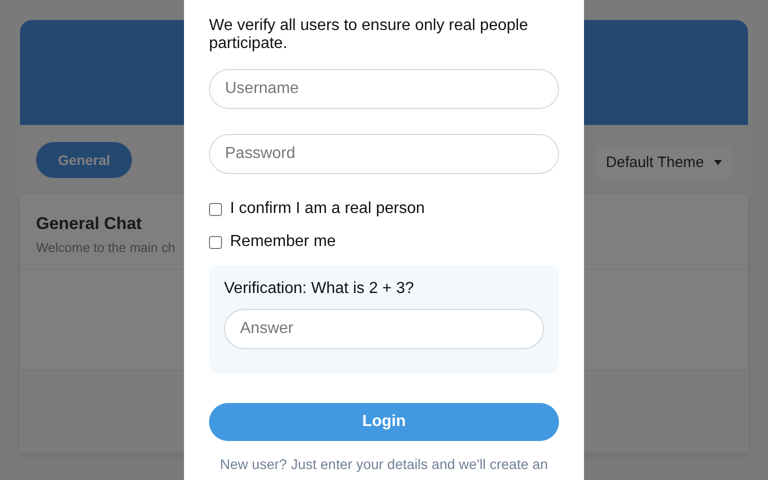  What do you see at coordinates (384, 422) in the screenshot?
I see `login-button: Login` at bounding box center [384, 422].